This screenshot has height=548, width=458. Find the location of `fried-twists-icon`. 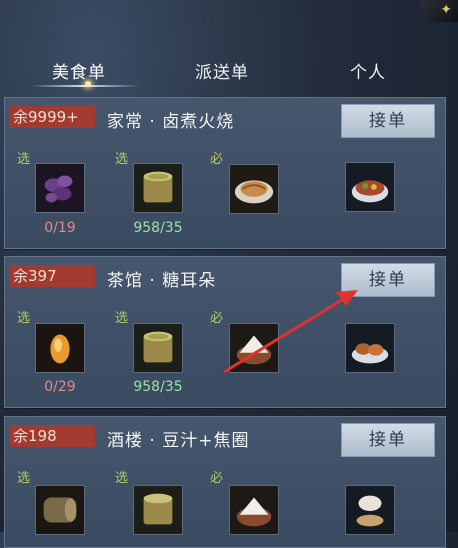

fried-twists-icon is located at coordinates (370, 348).